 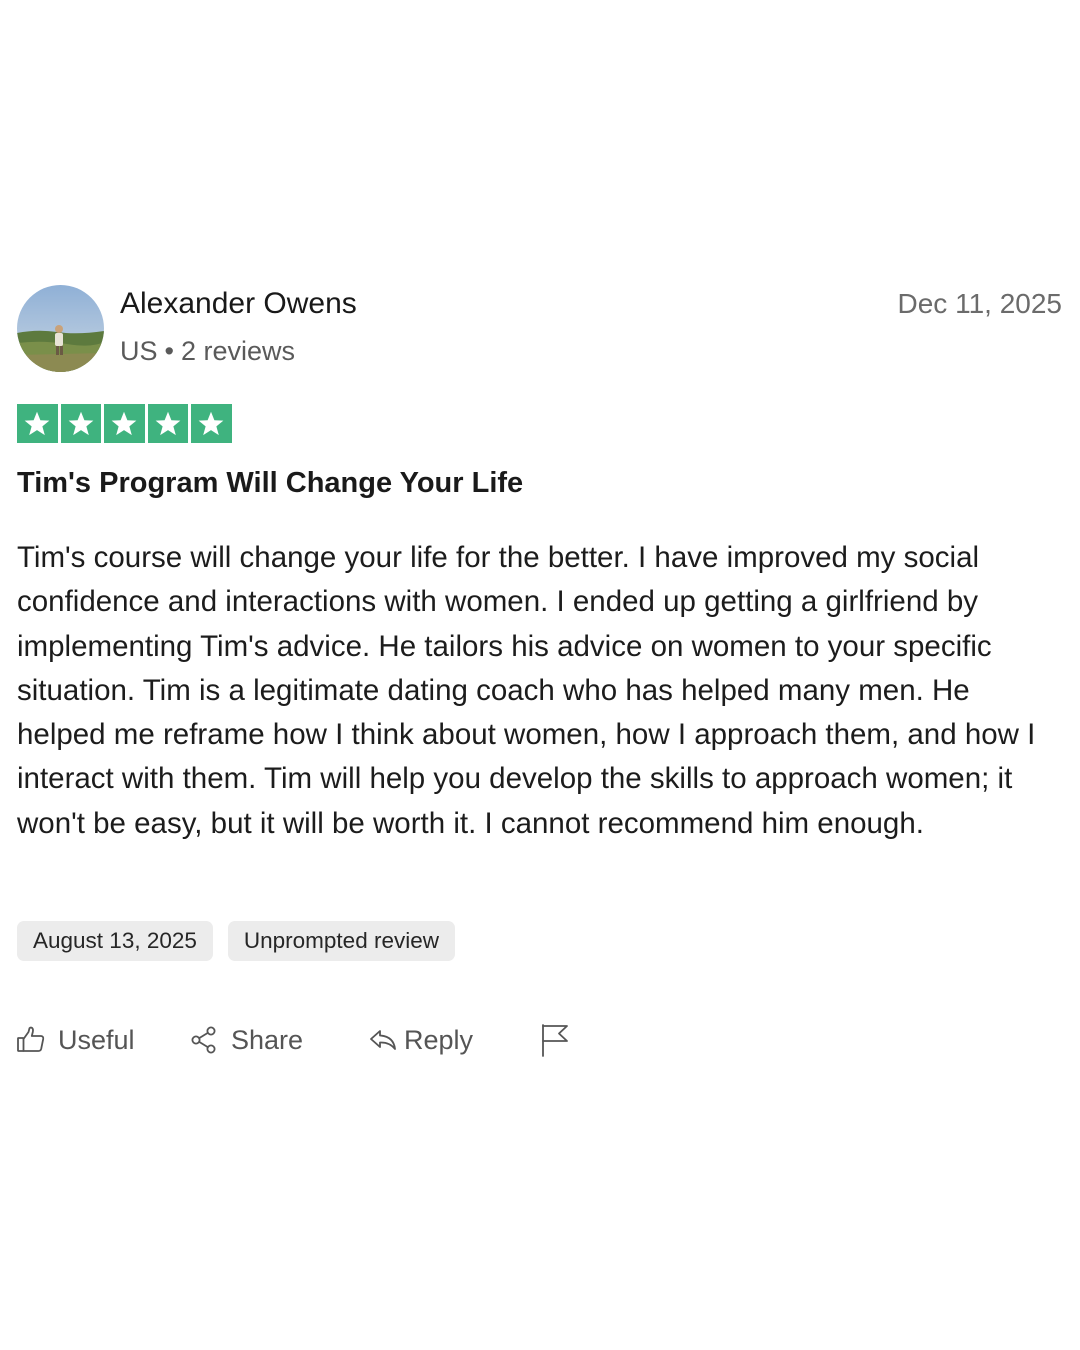 I want to click on useful-button: Useful, so click(x=75, y=1040).